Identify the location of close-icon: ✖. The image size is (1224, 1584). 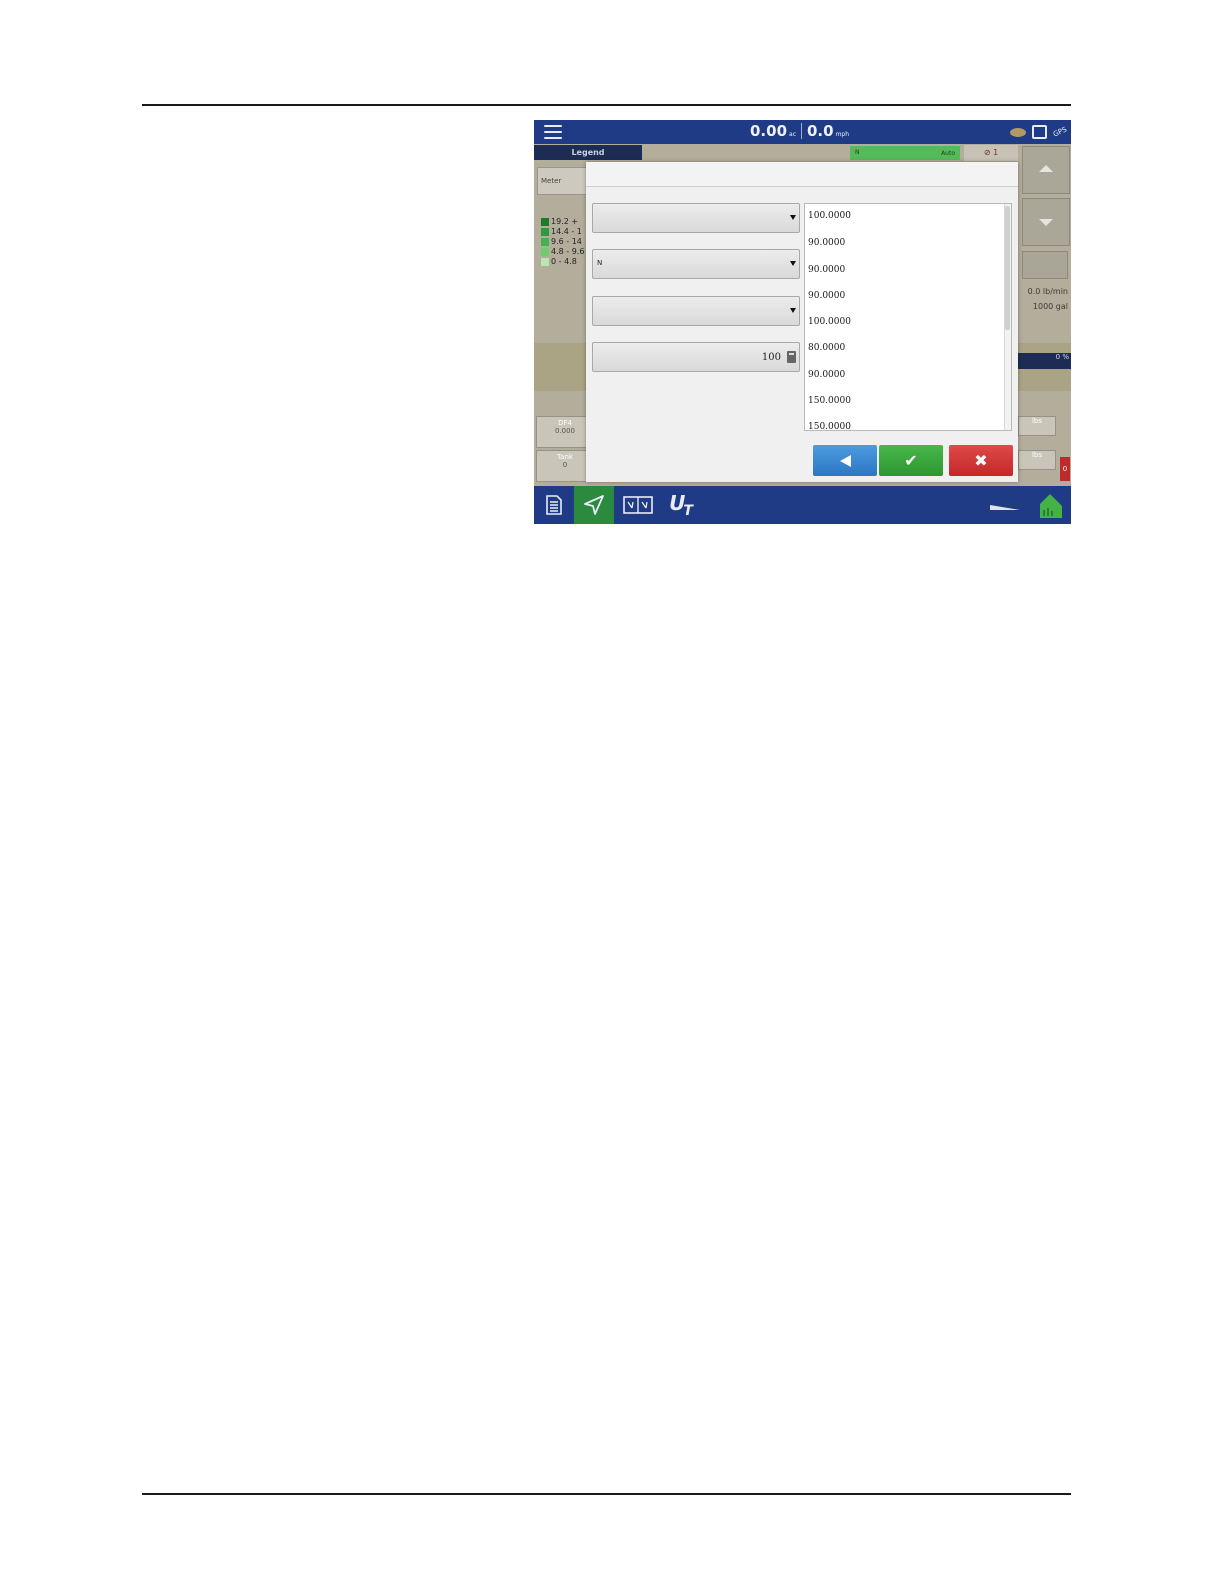
(981, 460).